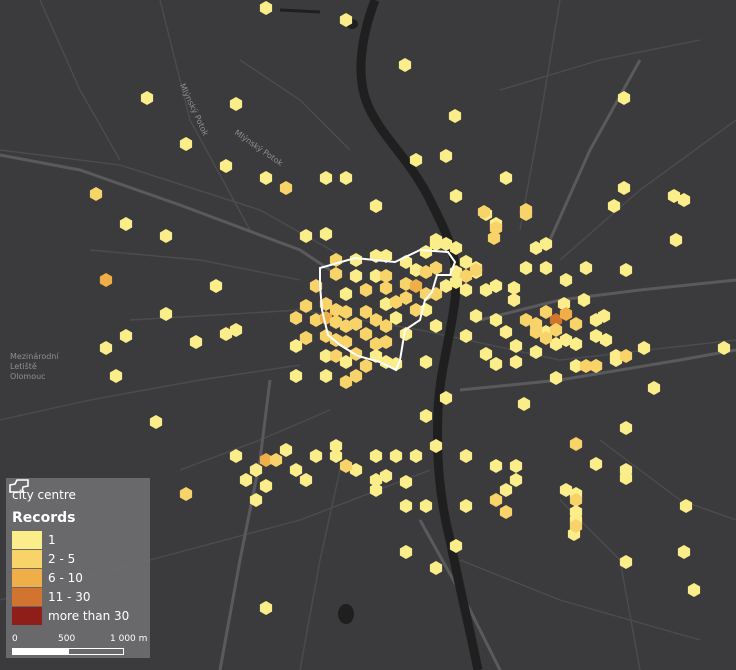 The image size is (736, 670). Describe the element at coordinates (82, 645) in the screenshot. I see `scale-bar: 0 500 1 000 m` at that location.